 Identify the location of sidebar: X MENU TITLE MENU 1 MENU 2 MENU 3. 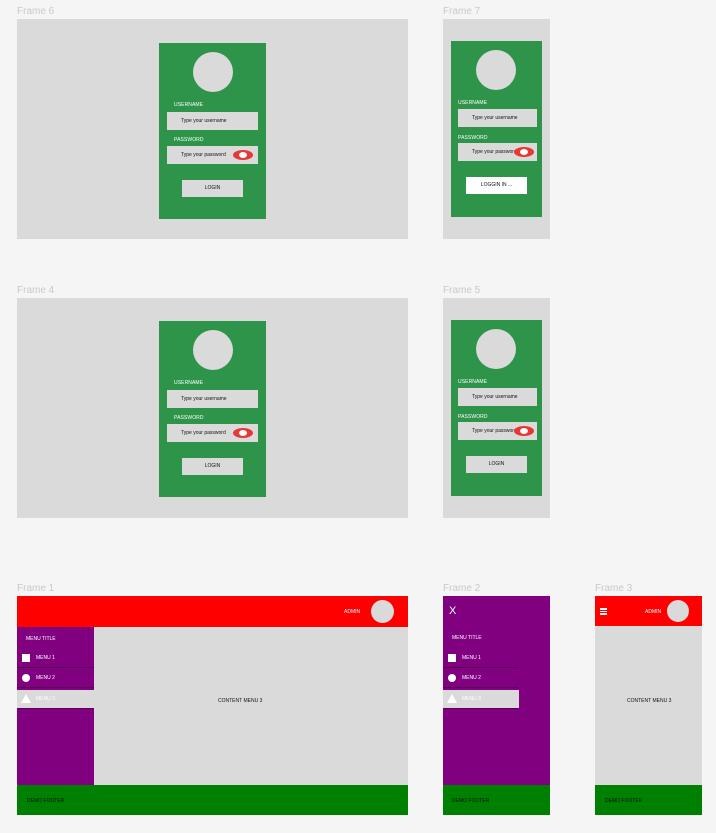
(496, 691).